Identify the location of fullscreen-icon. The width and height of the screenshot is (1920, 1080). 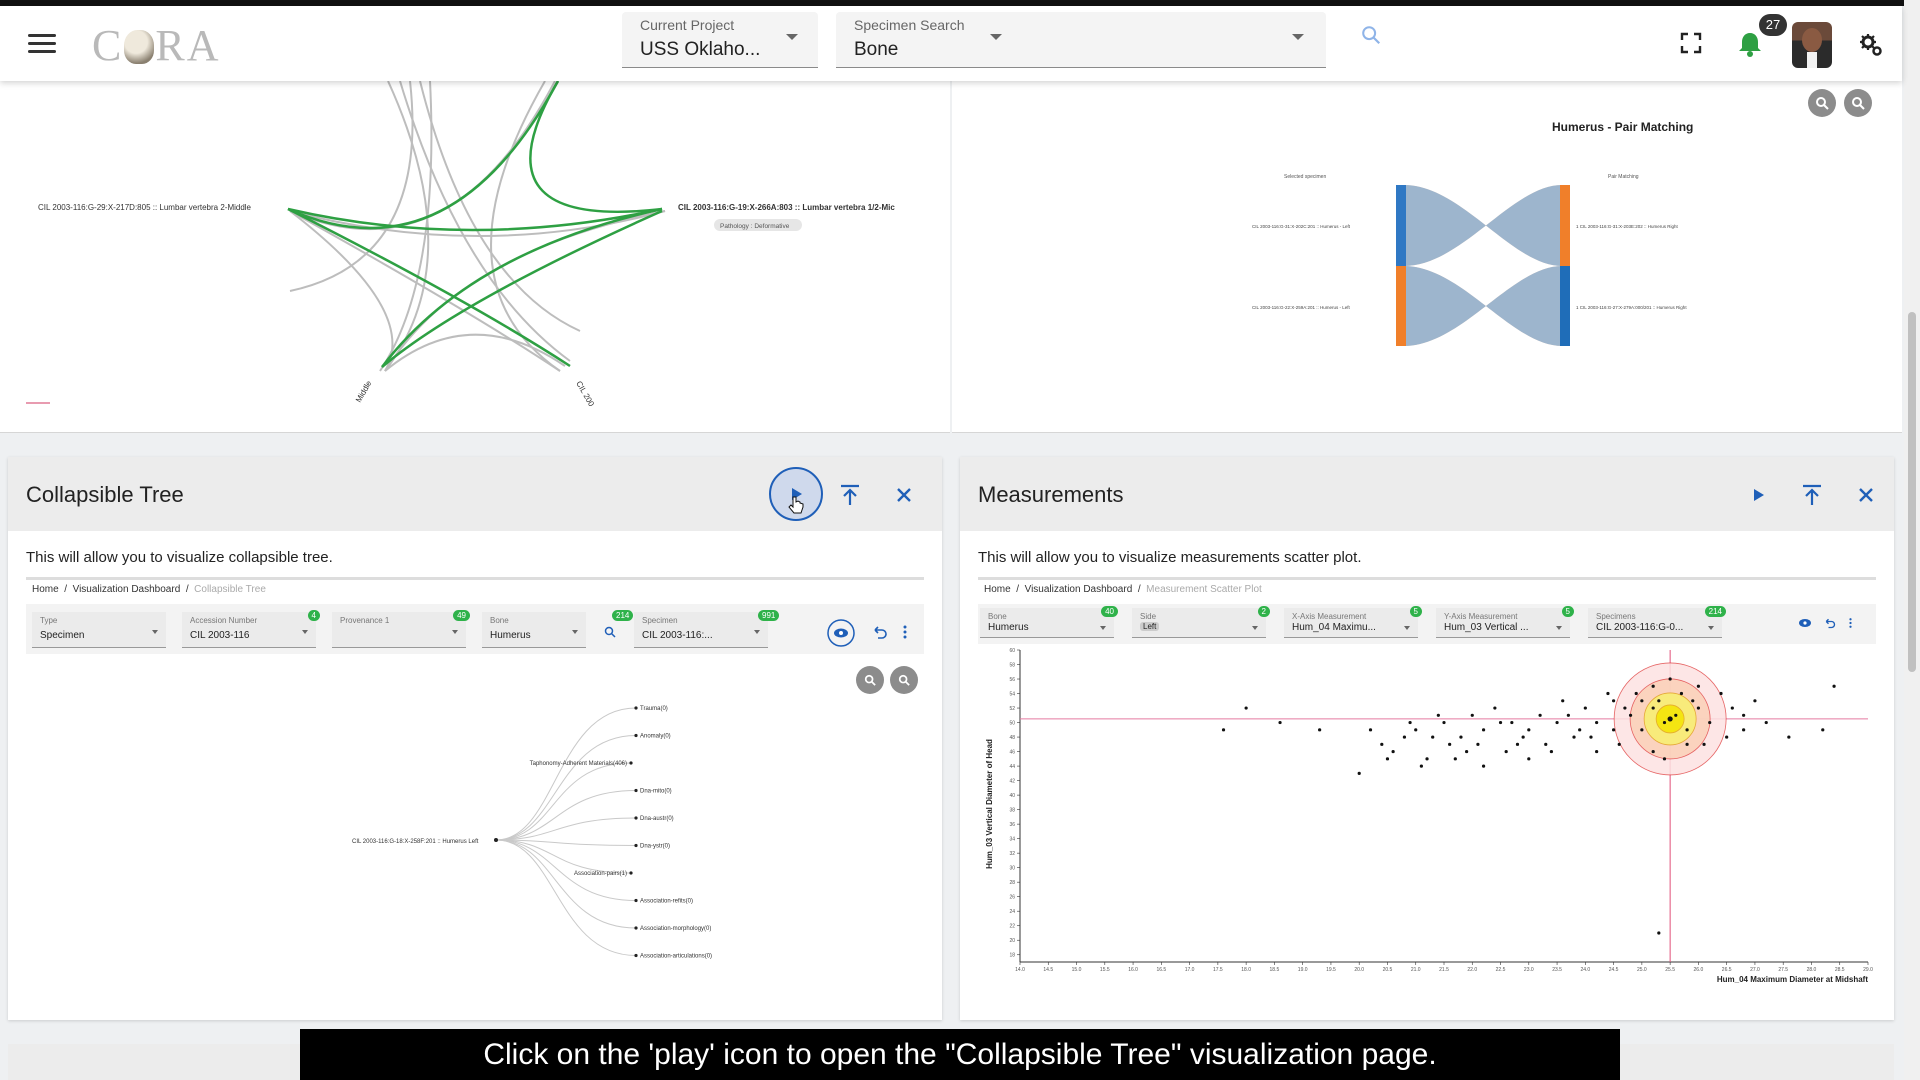
(1691, 43).